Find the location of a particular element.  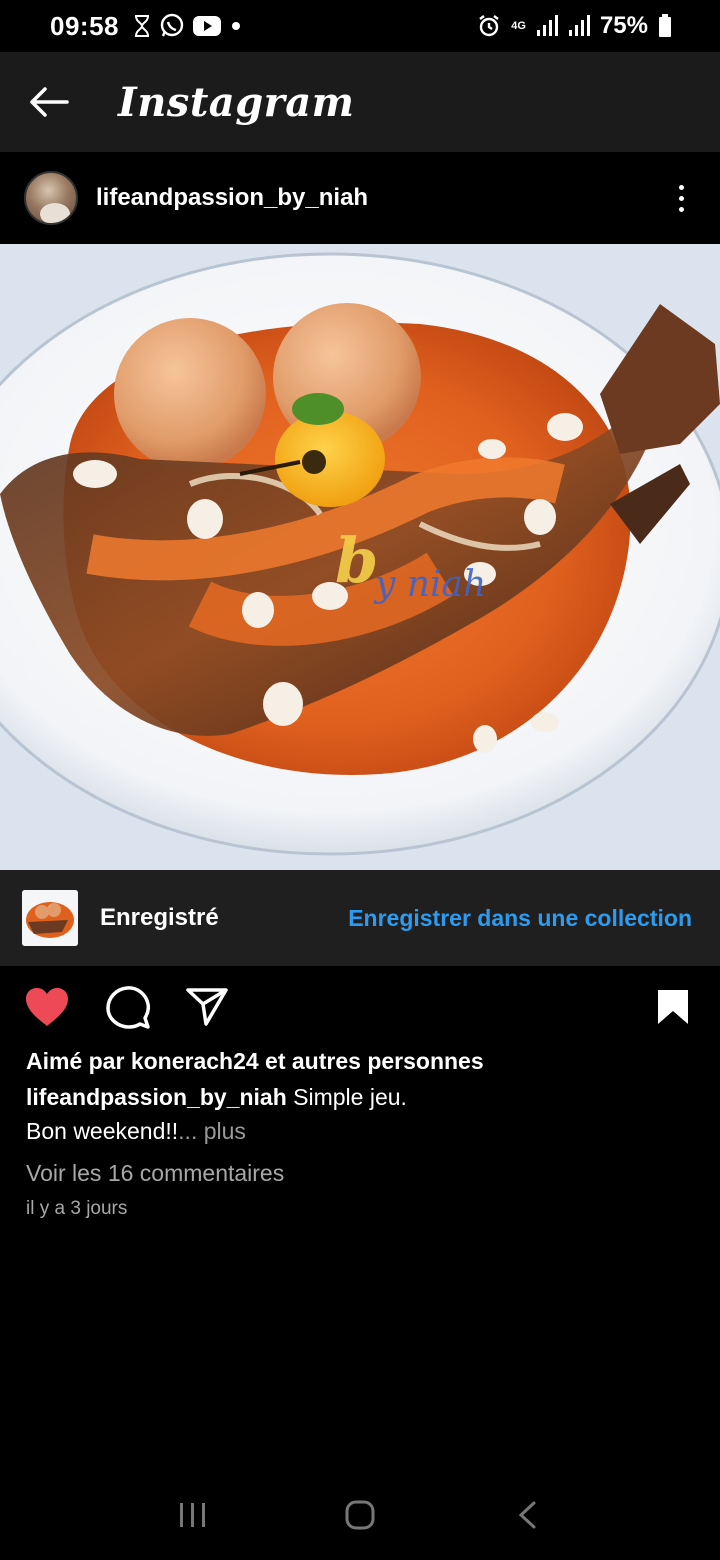

home-button is located at coordinates (360, 1515).